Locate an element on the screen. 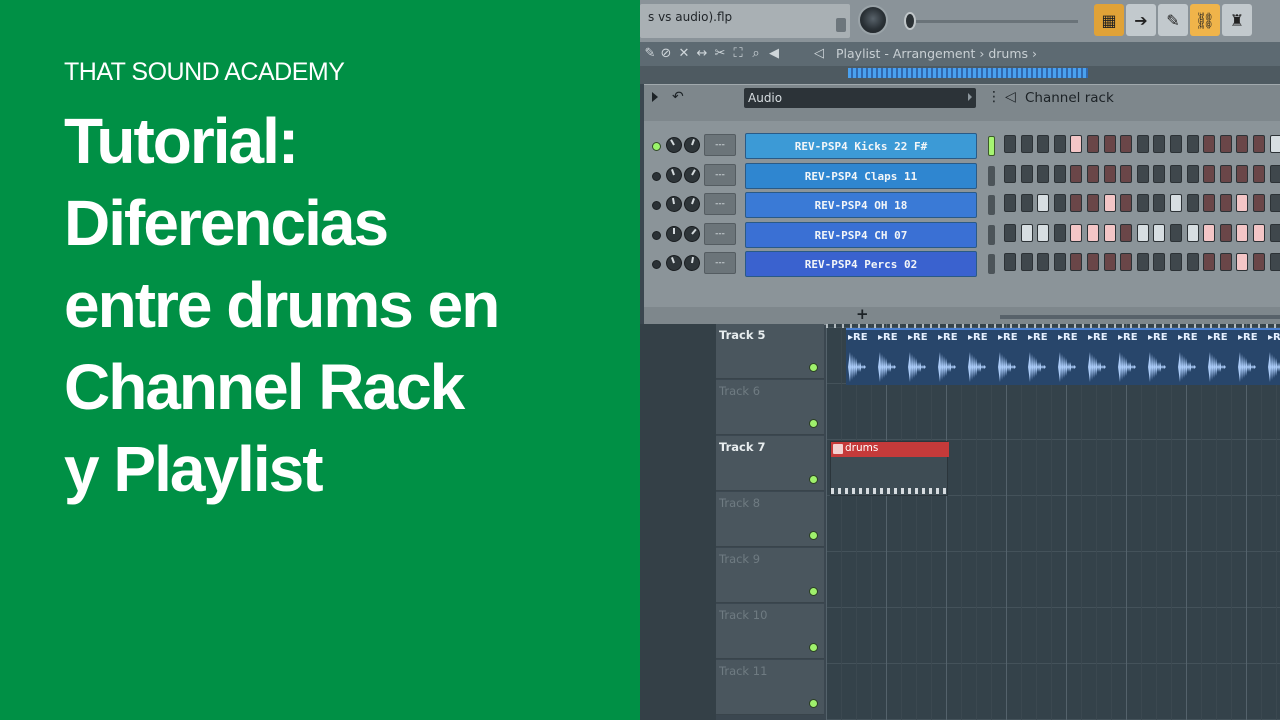  track-header: Track 6 is located at coordinates (770, 407).